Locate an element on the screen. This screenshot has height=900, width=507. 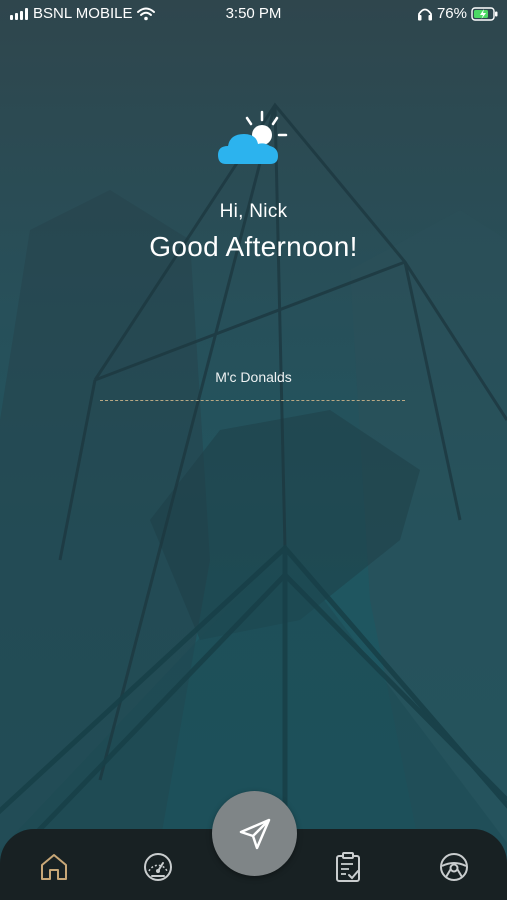
steering-wheel-icon is located at coordinates (454, 867).